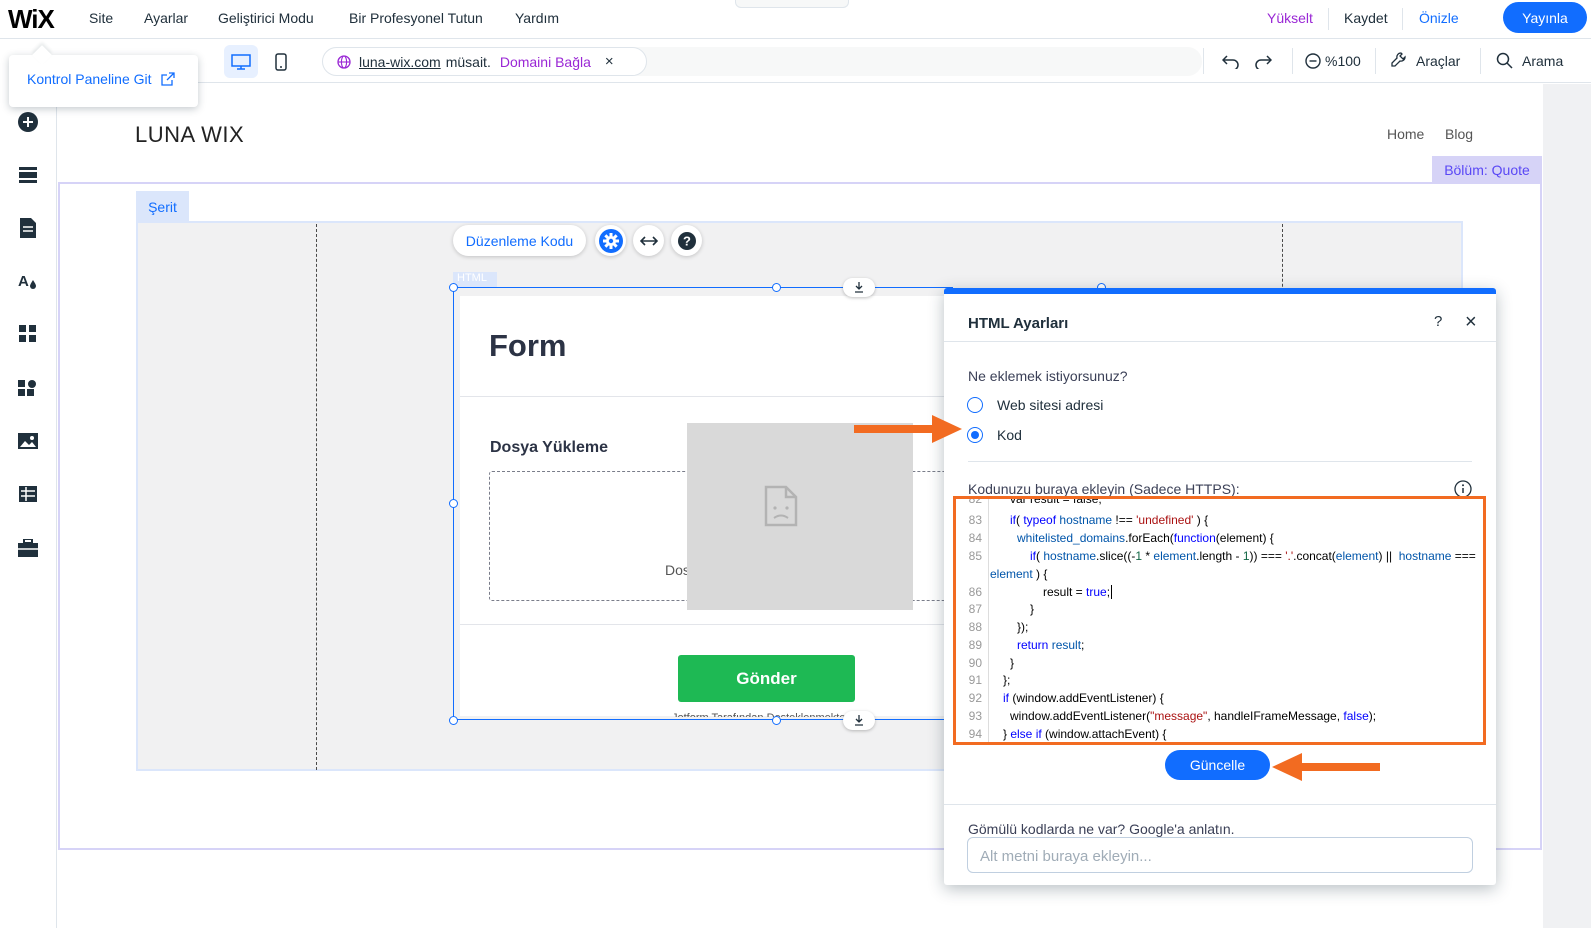 The height and width of the screenshot is (928, 1591). I want to click on domain-name: luna-wix.com, so click(400, 62).